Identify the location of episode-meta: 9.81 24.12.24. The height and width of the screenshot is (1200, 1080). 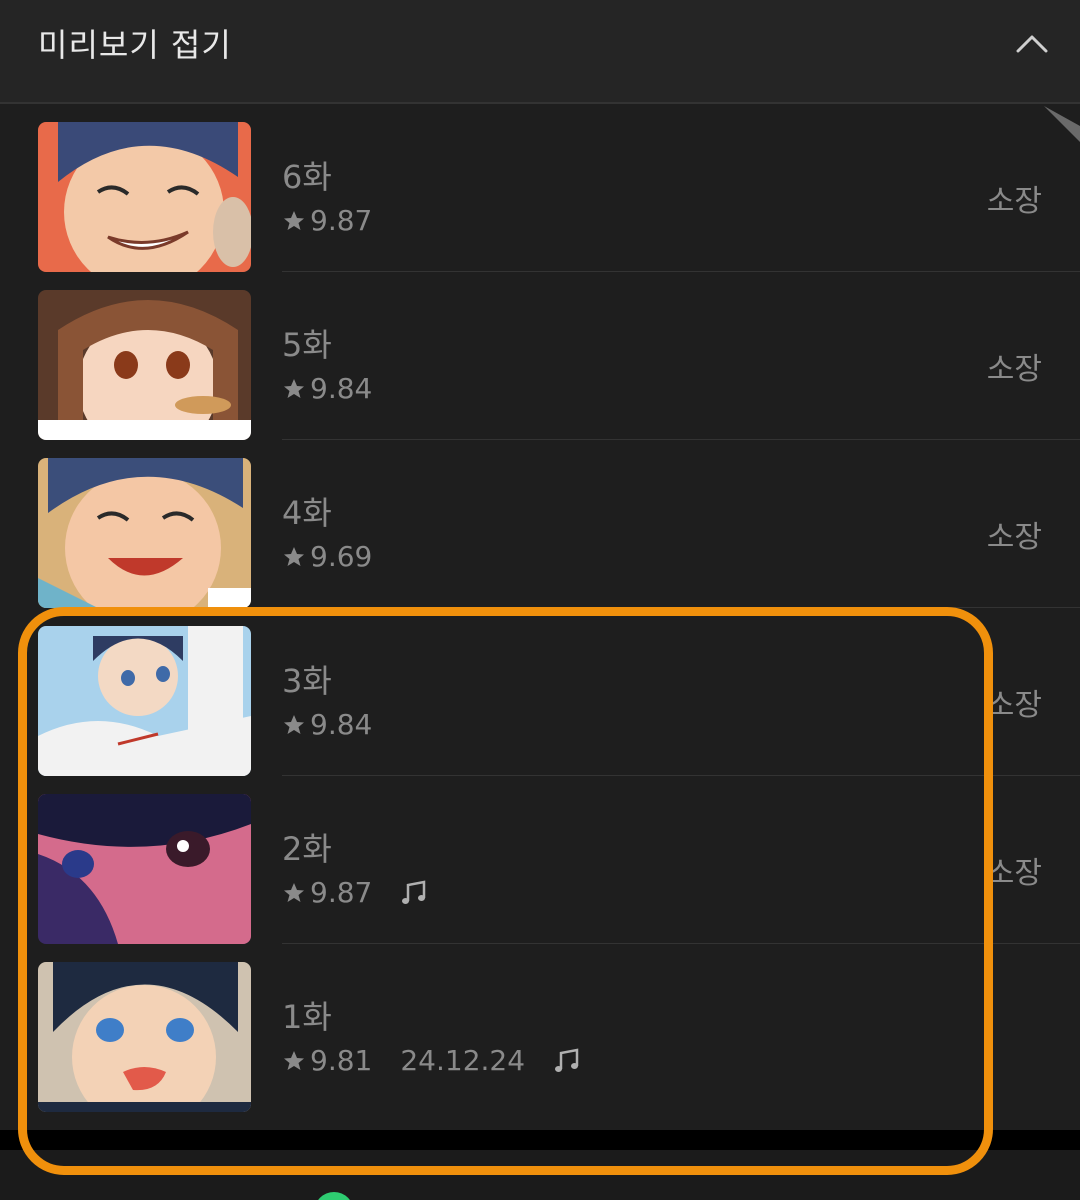
(431, 1060).